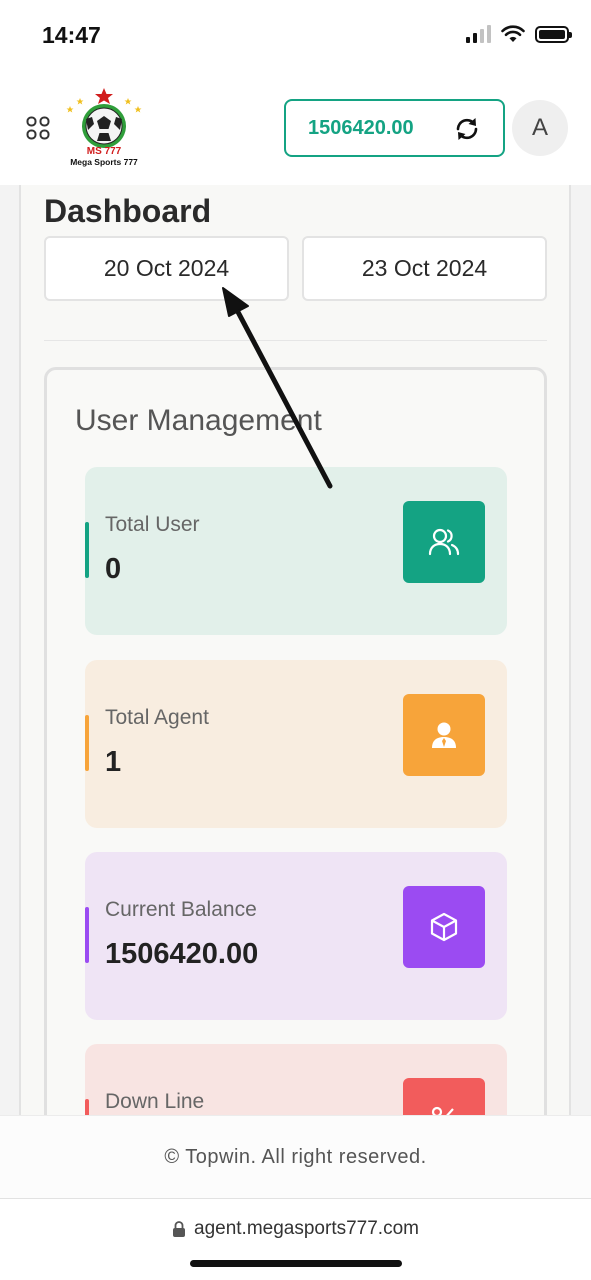 This screenshot has width=591, height=1280. Describe the element at coordinates (444, 1096) in the screenshot. I see `percent-icon` at that location.